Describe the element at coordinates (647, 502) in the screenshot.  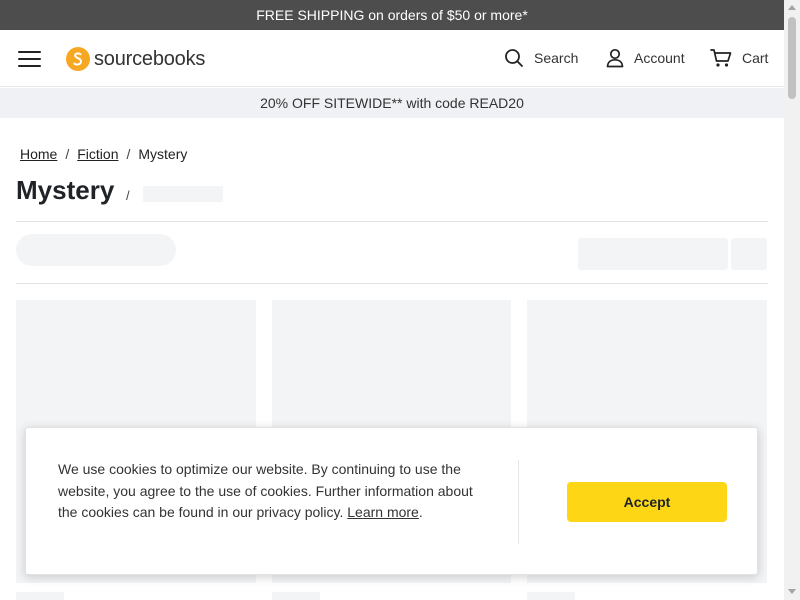
I see `accept-cookies-button: Accept` at that location.